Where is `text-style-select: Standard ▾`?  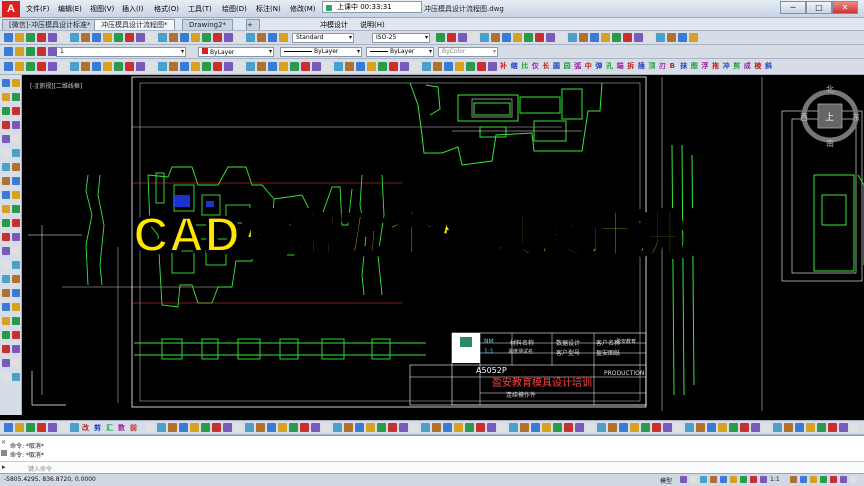 text-style-select: Standard ▾ is located at coordinates (323, 38).